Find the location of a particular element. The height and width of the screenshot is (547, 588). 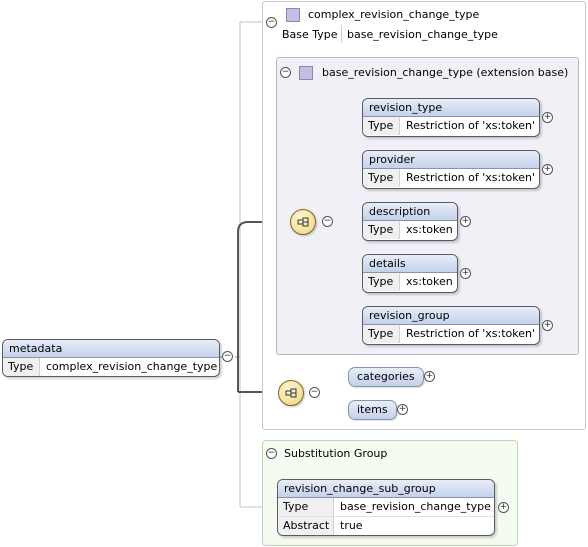

type-value: base_revision_change_type is located at coordinates (415, 506).